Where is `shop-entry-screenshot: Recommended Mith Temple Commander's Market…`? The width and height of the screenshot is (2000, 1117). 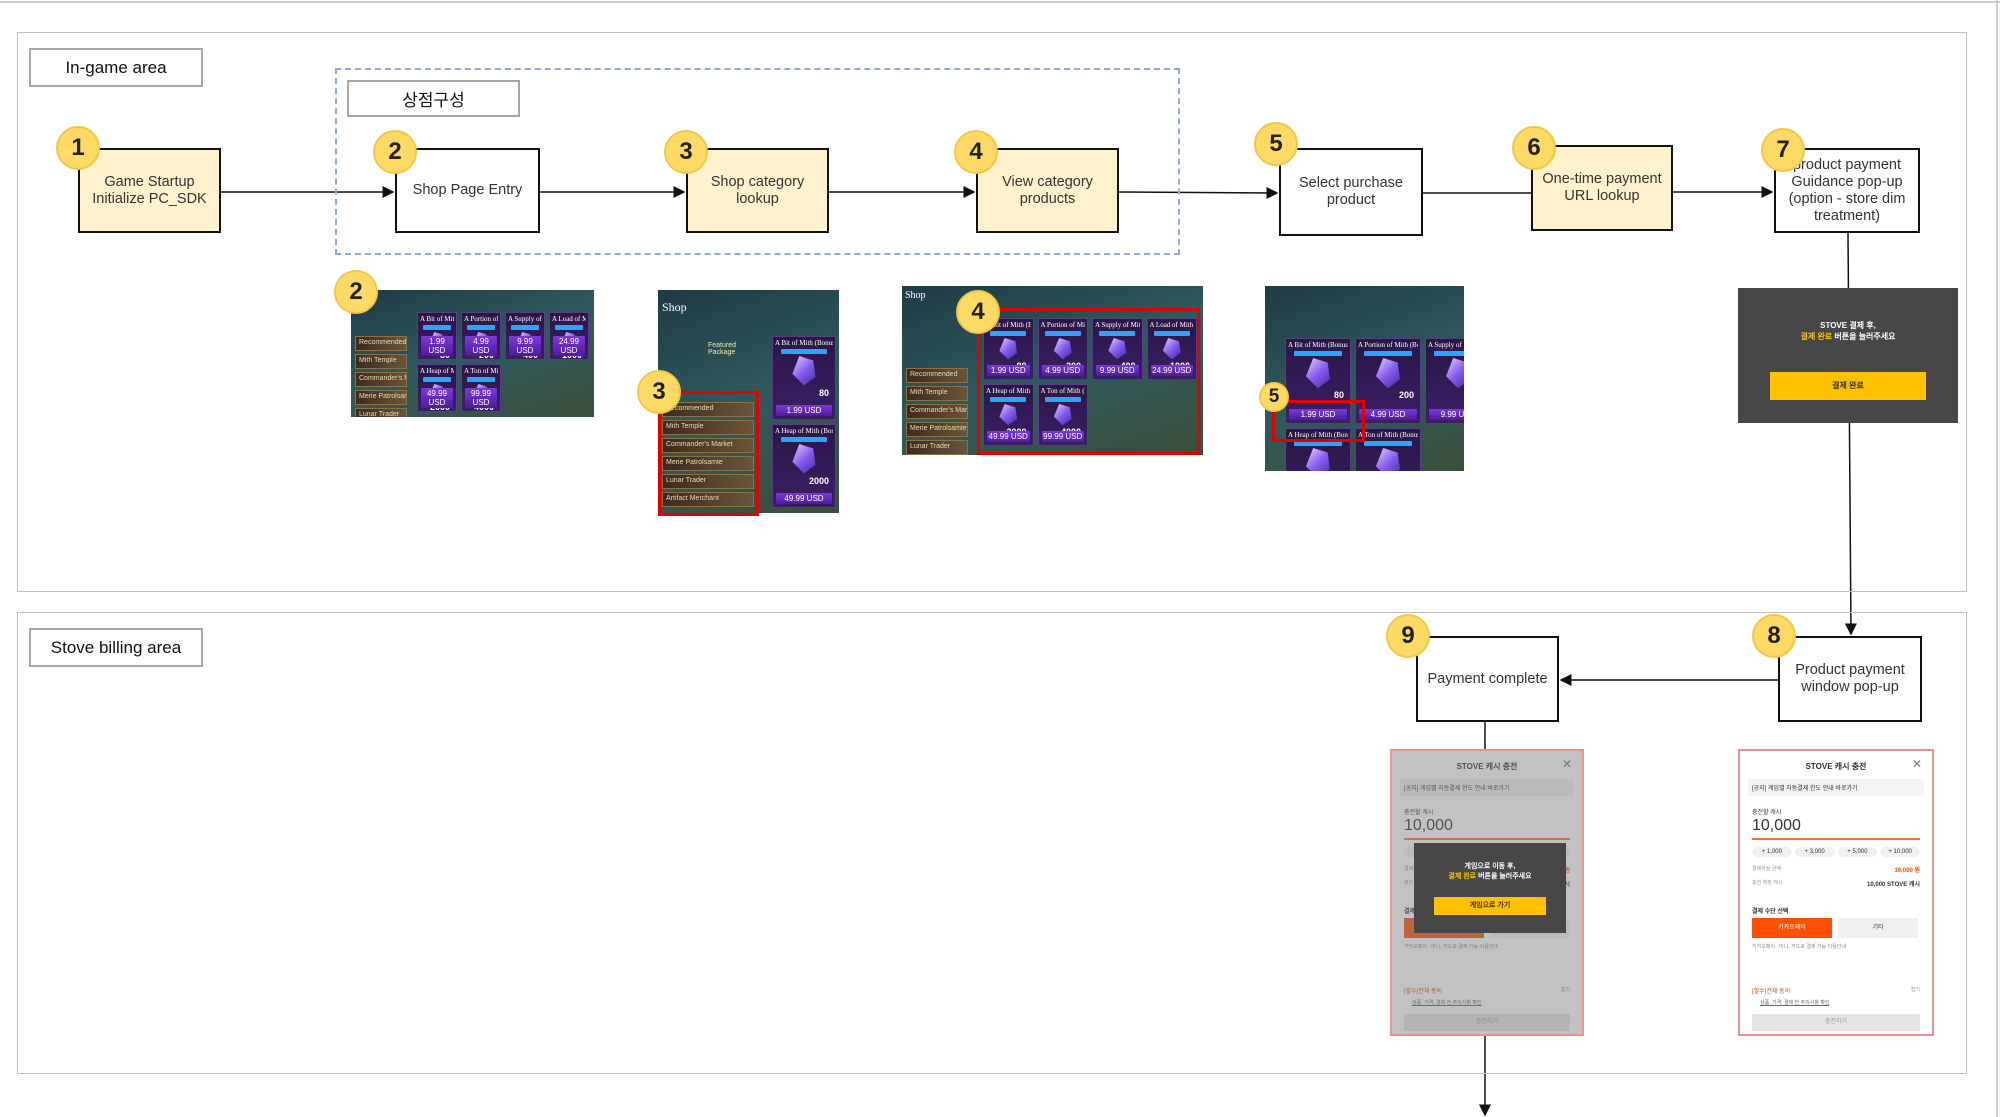 shop-entry-screenshot: Recommended Mith Temple Commander's Market… is located at coordinates (472, 353).